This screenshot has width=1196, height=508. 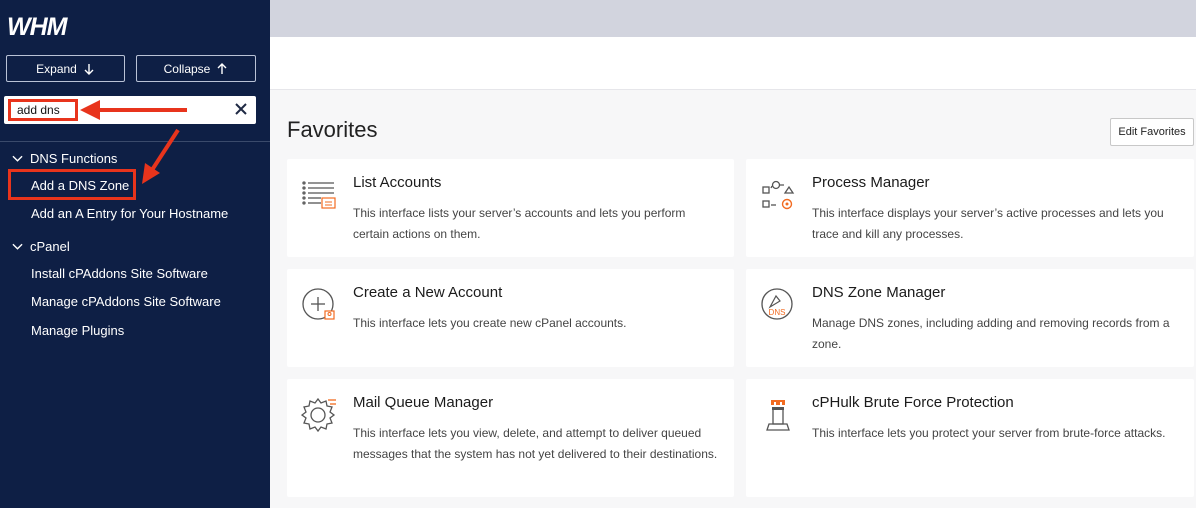 What do you see at coordinates (77, 330) in the screenshot?
I see `sidebar-item-manage-plugins: Manage Plugins` at bounding box center [77, 330].